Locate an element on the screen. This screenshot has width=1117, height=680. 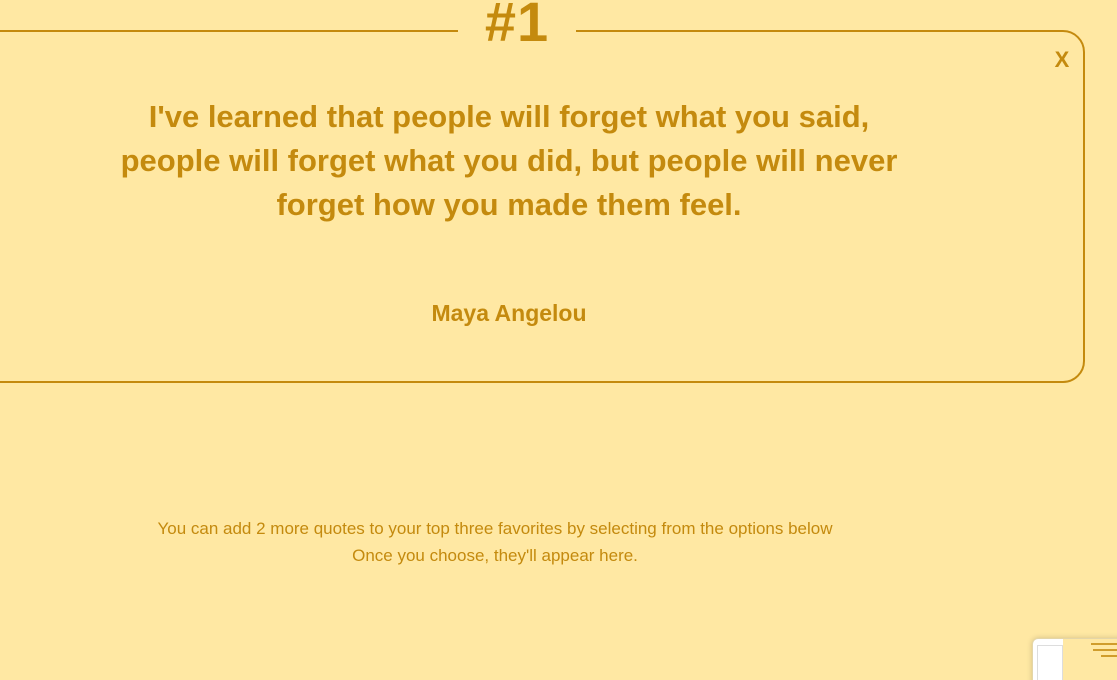
page-preview-thumbnail is located at coordinates (1074, 659).